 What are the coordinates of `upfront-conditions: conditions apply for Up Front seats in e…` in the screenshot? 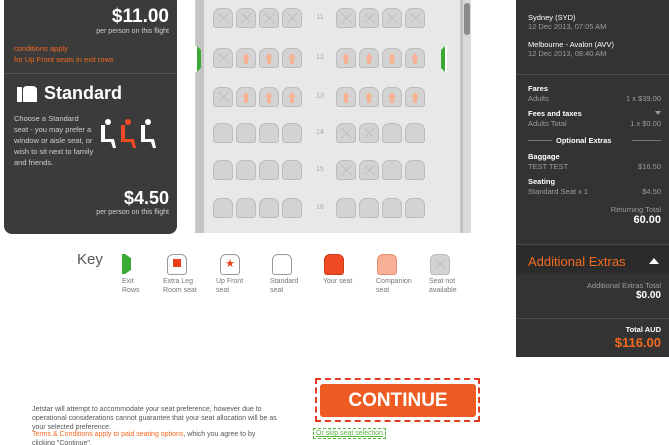 It's located at (64, 54).